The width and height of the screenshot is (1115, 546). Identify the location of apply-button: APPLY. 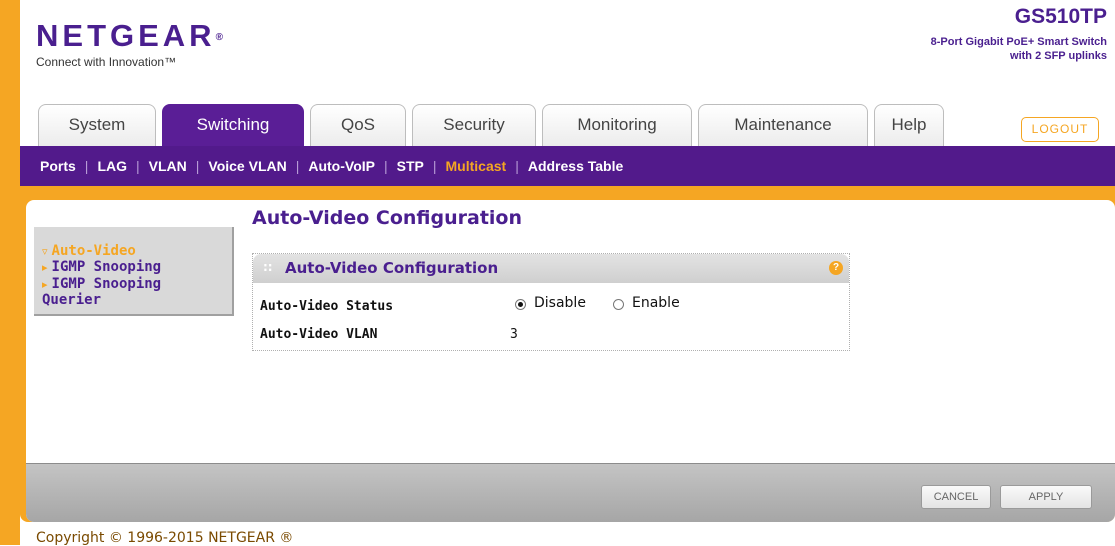
(1046, 497).